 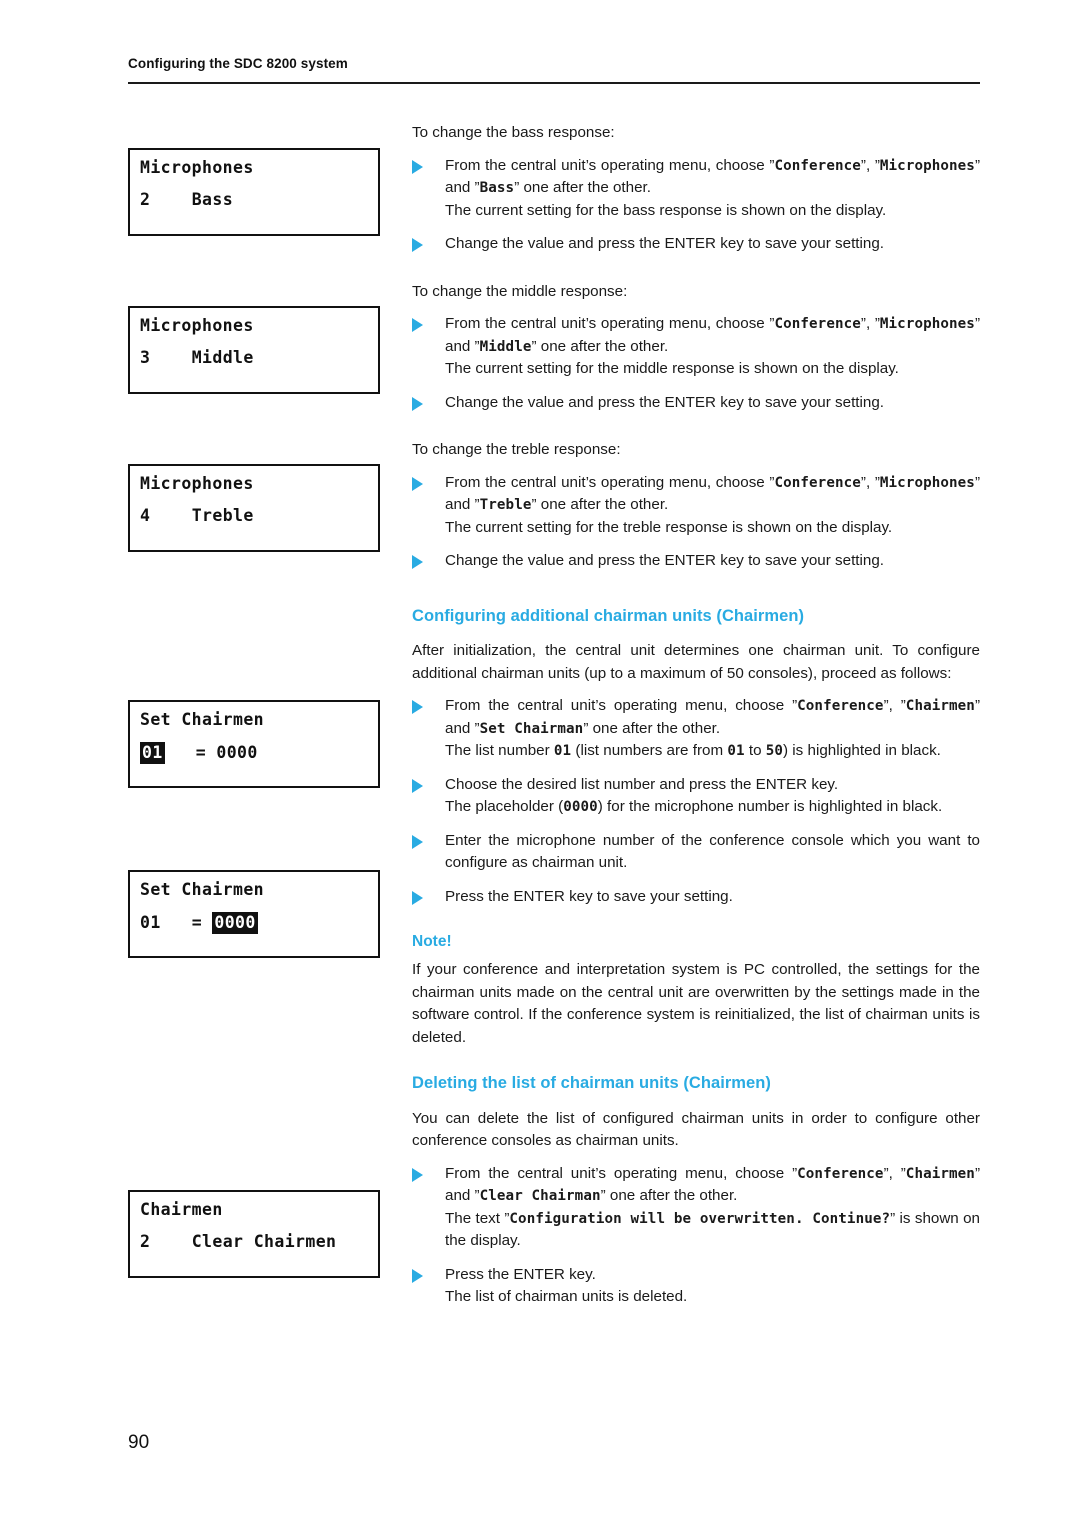 I want to click on value-range-low: 01, so click(x=736, y=751).